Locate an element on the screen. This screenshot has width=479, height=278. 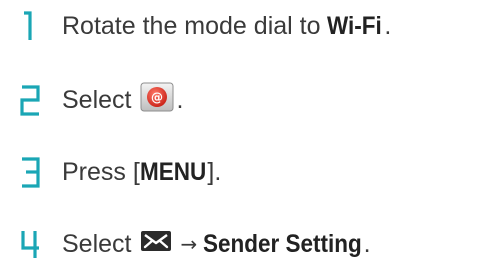
step-1: Rotate the mode dial to Wi-Fi. is located at coordinates (204, 26).